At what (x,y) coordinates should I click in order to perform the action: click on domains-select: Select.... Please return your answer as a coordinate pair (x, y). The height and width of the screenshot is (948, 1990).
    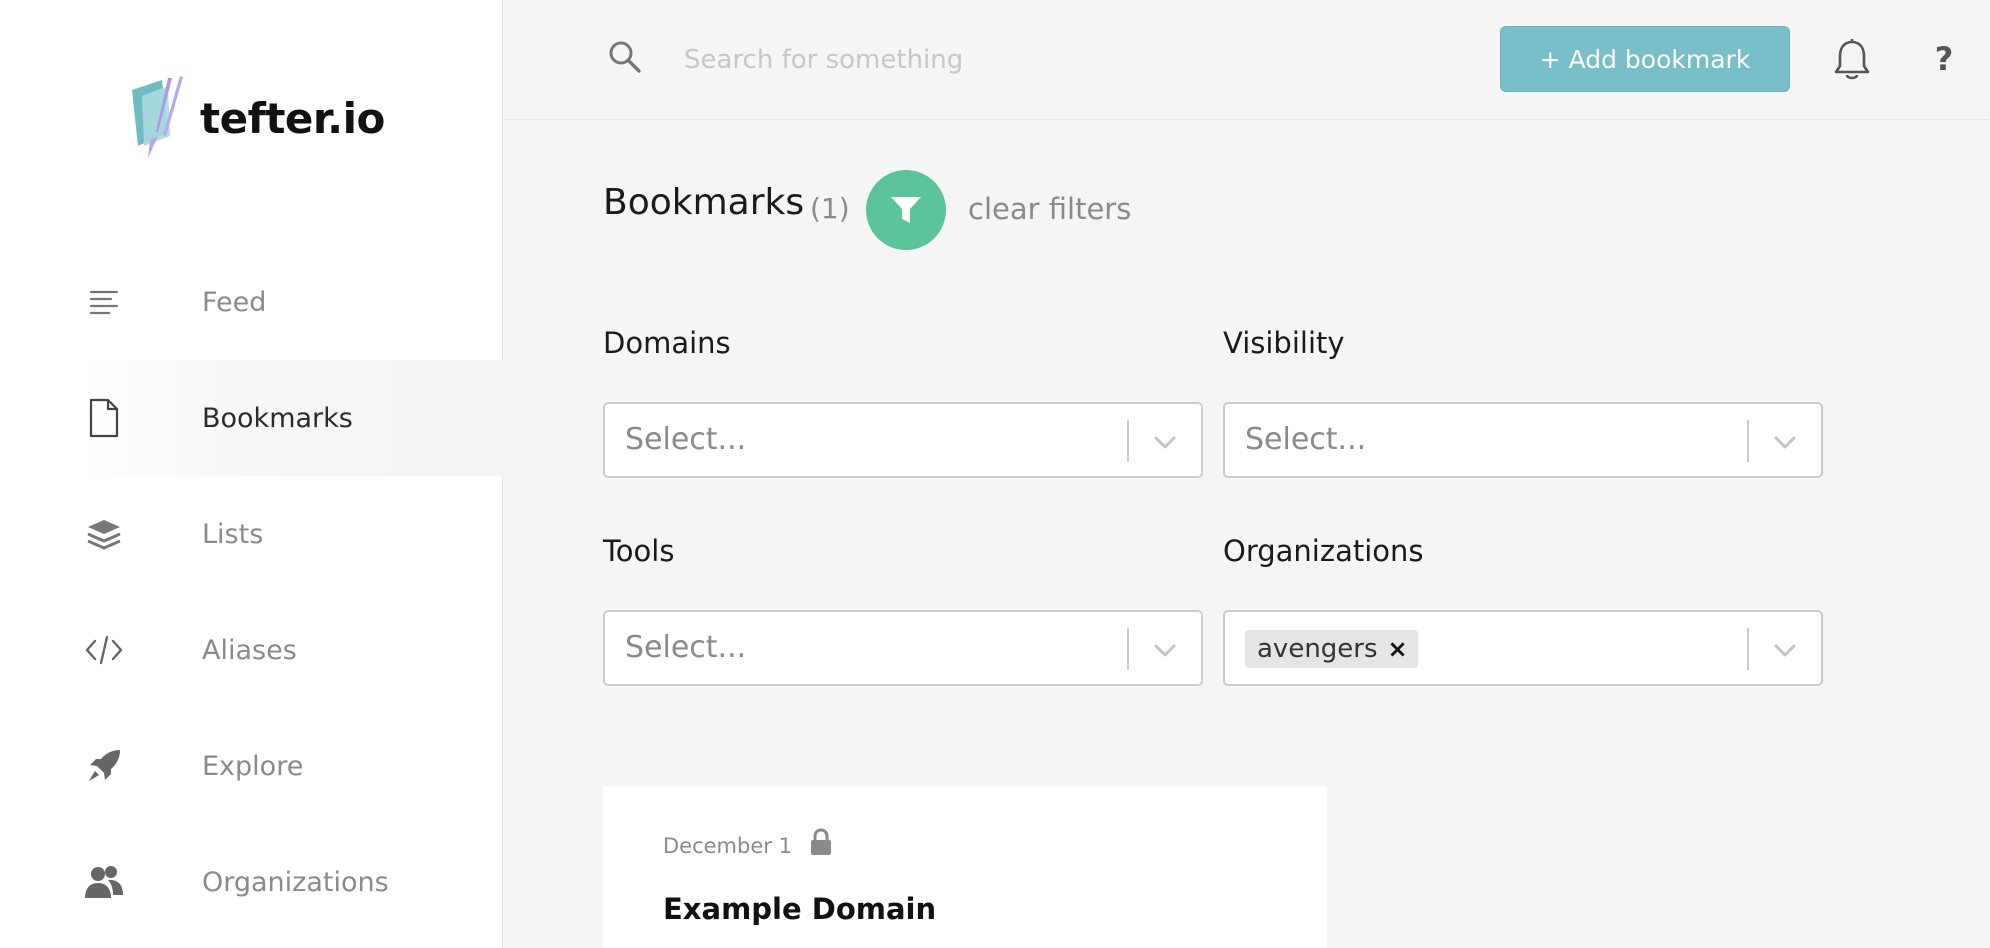
    Looking at the image, I should click on (903, 440).